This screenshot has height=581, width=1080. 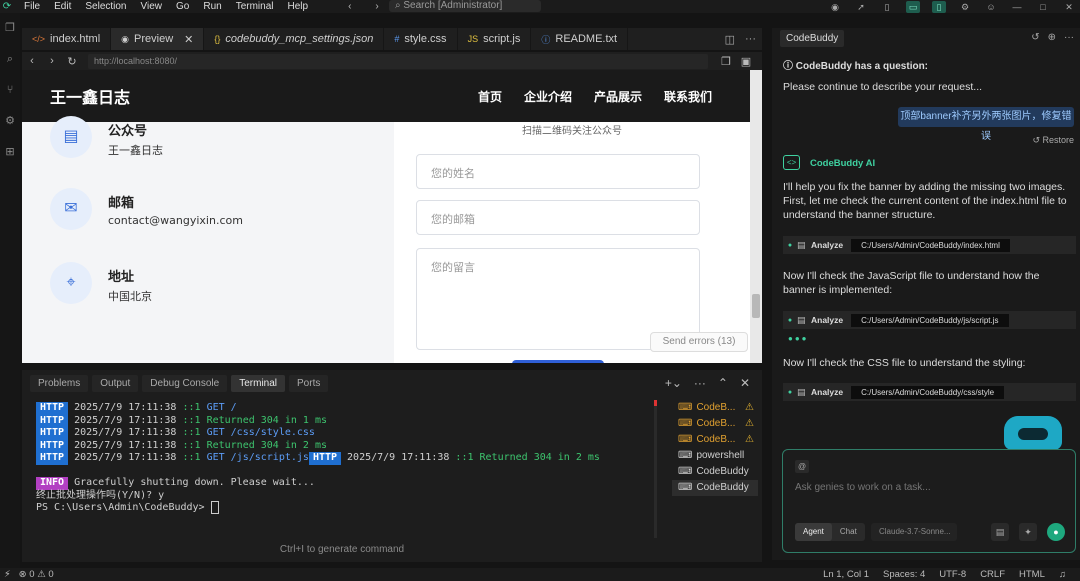 What do you see at coordinates (495, 39) in the screenshot?
I see `tab-script-js: JS script.js` at bounding box center [495, 39].